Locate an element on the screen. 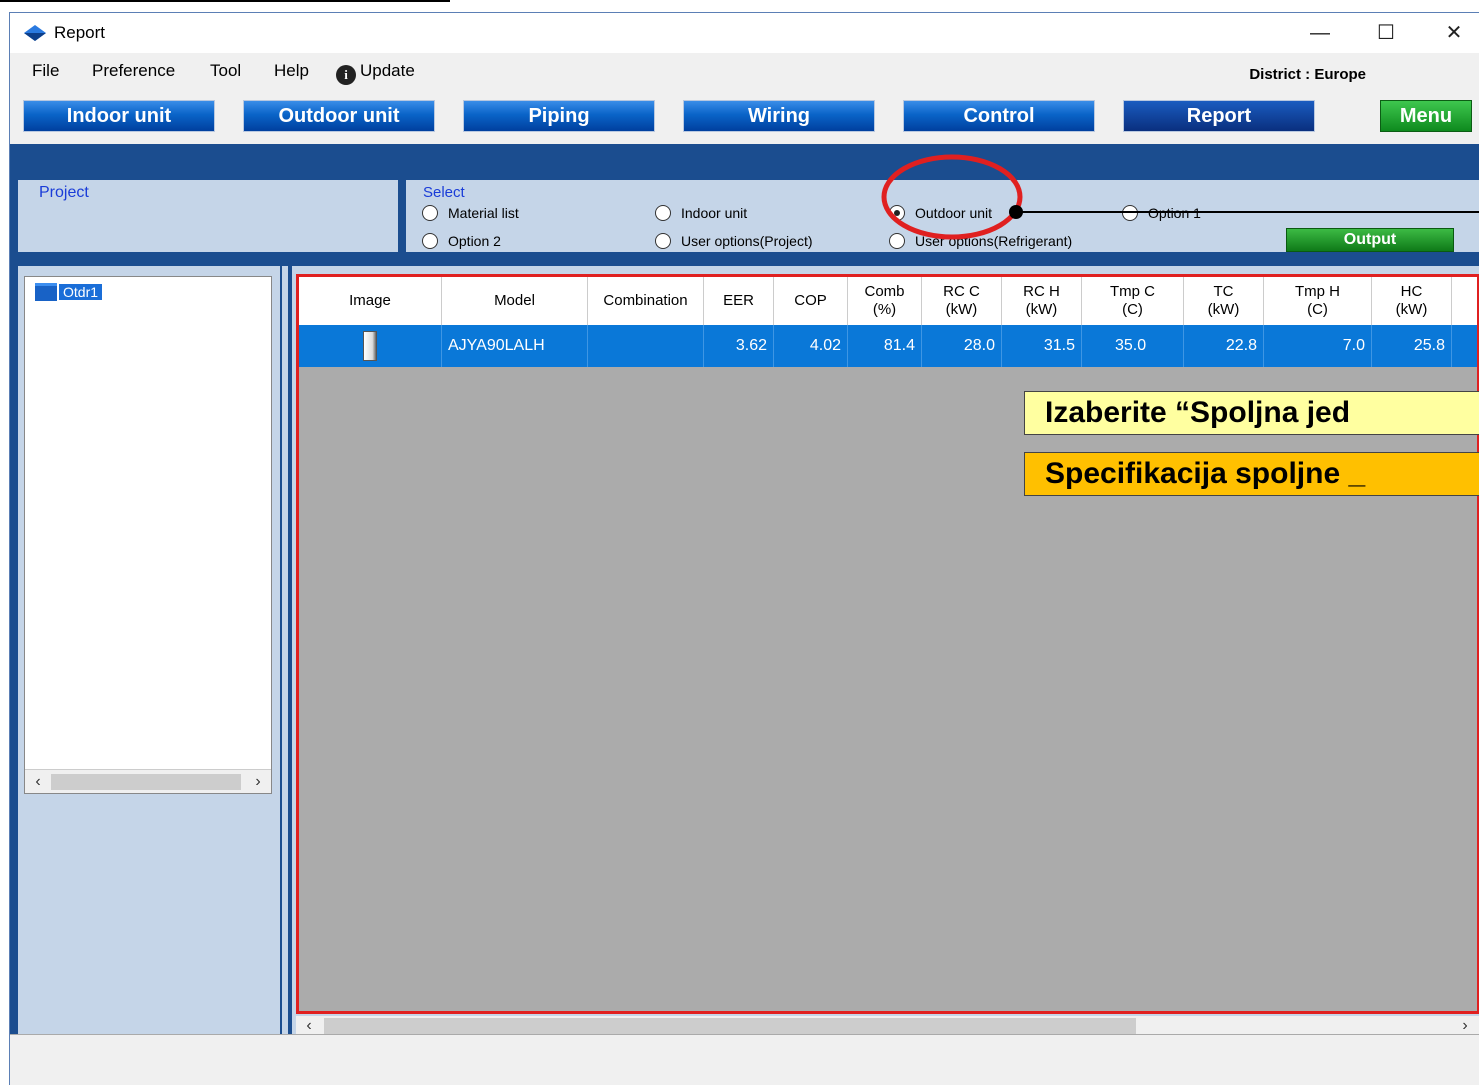  close-button: ✕ is located at coordinates (1454, 33).